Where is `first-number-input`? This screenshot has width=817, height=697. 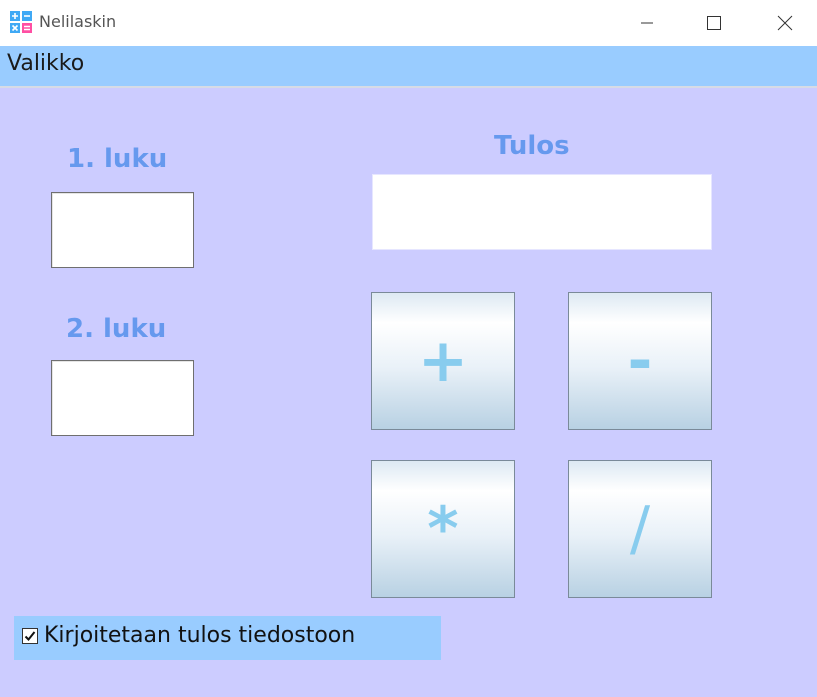 first-number-input is located at coordinates (122, 230).